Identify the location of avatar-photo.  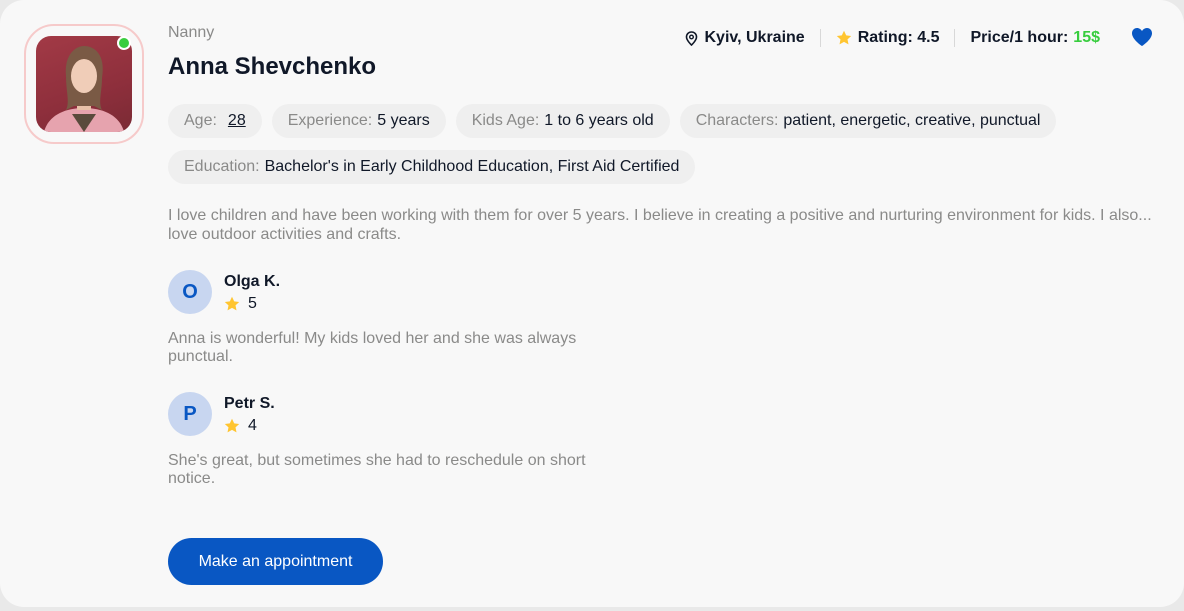
(84, 84).